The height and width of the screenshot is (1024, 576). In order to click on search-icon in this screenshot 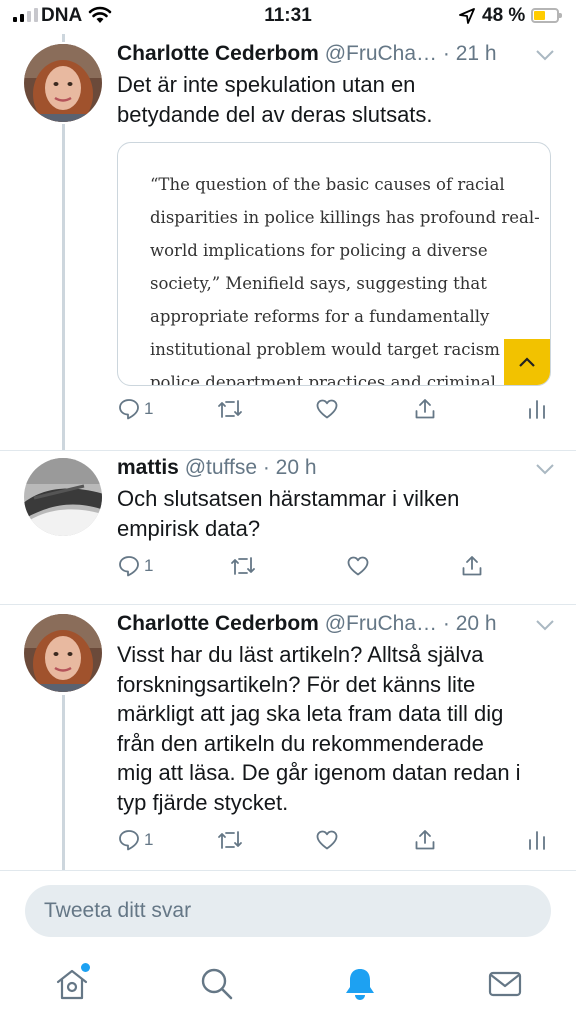, I will do `click(217, 984)`.